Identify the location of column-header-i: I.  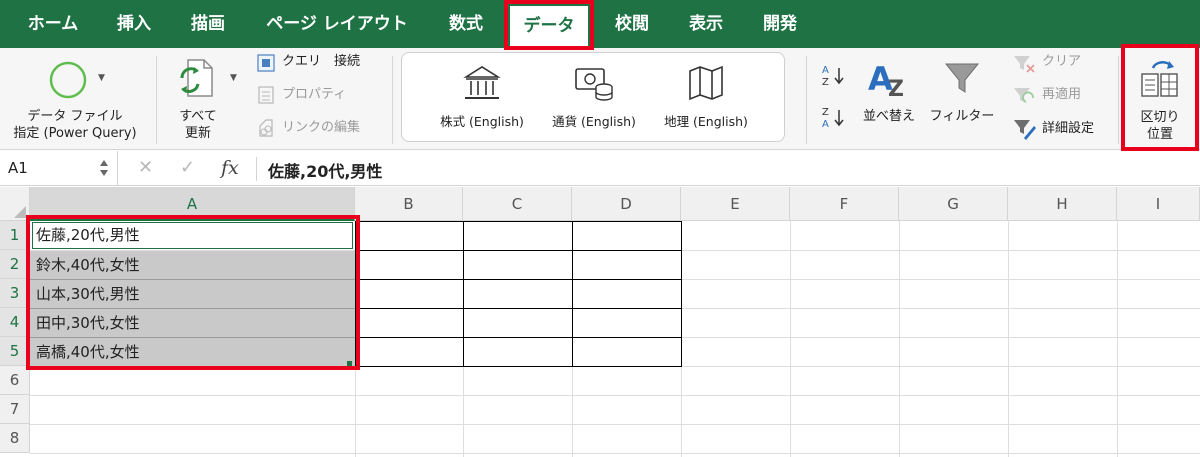
(1158, 204).